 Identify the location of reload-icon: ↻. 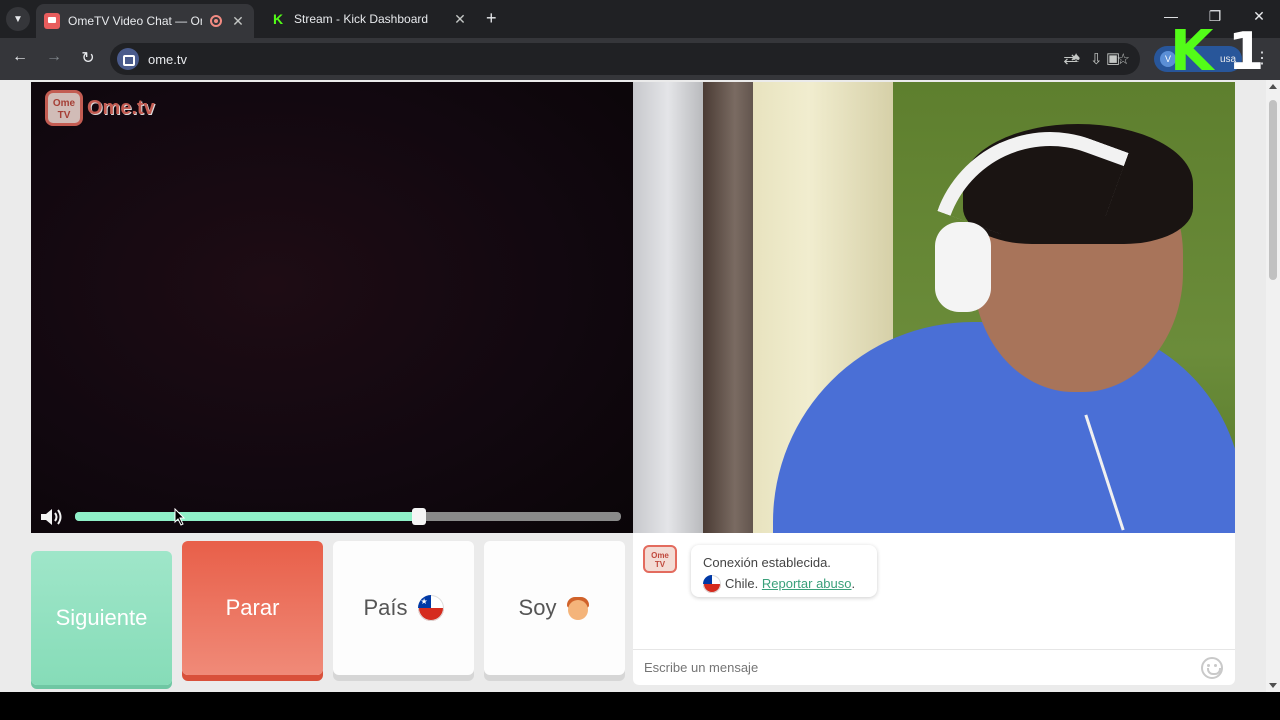
(88, 58).